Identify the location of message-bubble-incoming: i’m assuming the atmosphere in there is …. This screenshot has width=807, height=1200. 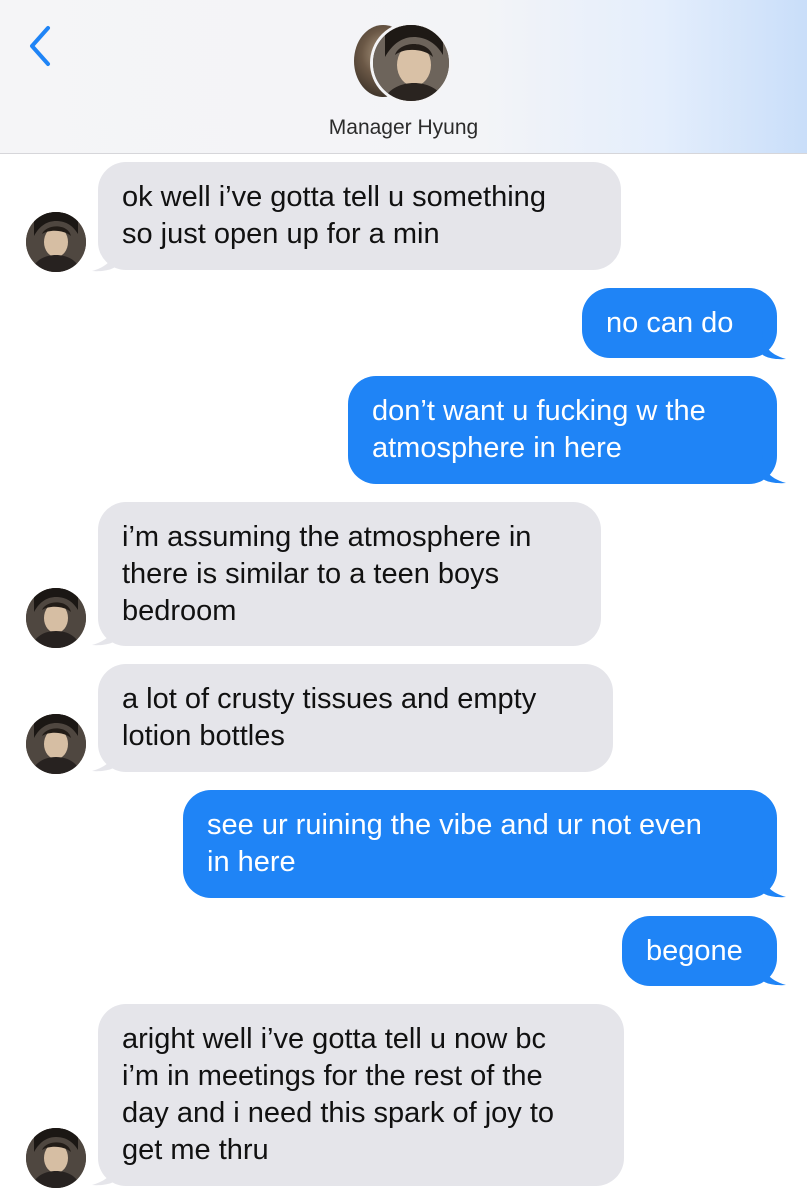
(349, 574).